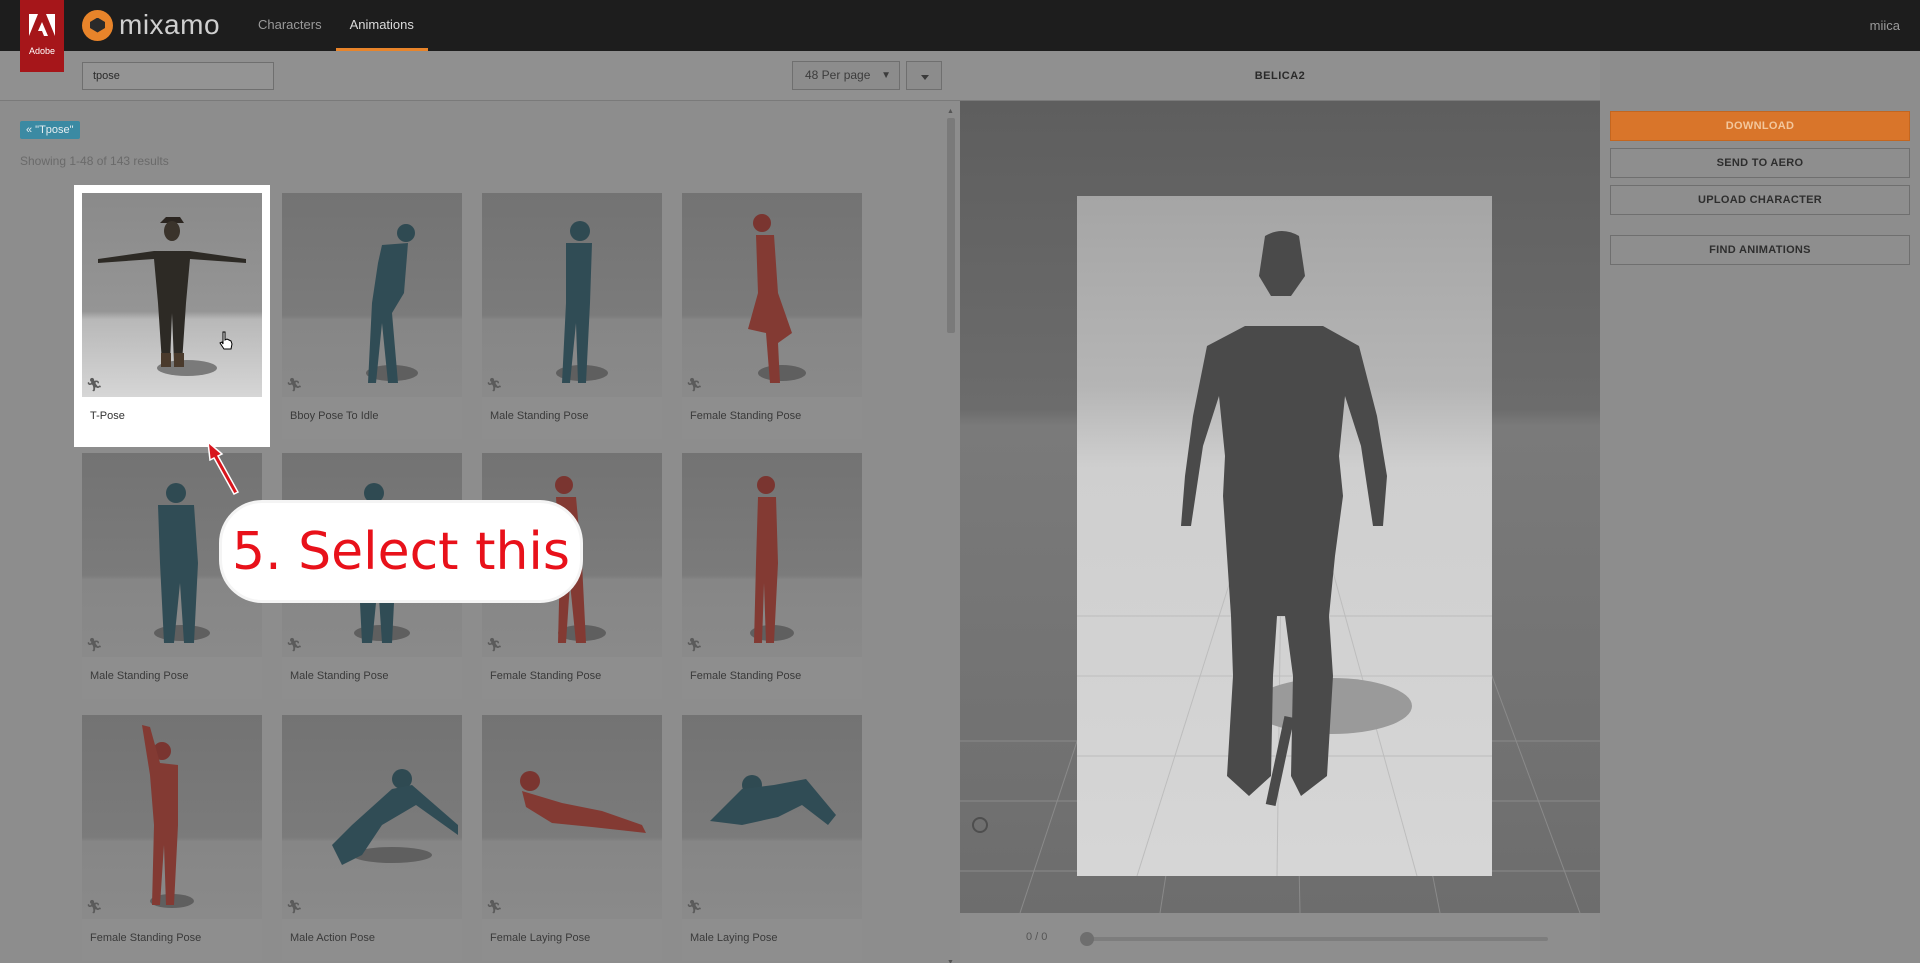  I want to click on mixamo-logo-icon, so click(97, 25).